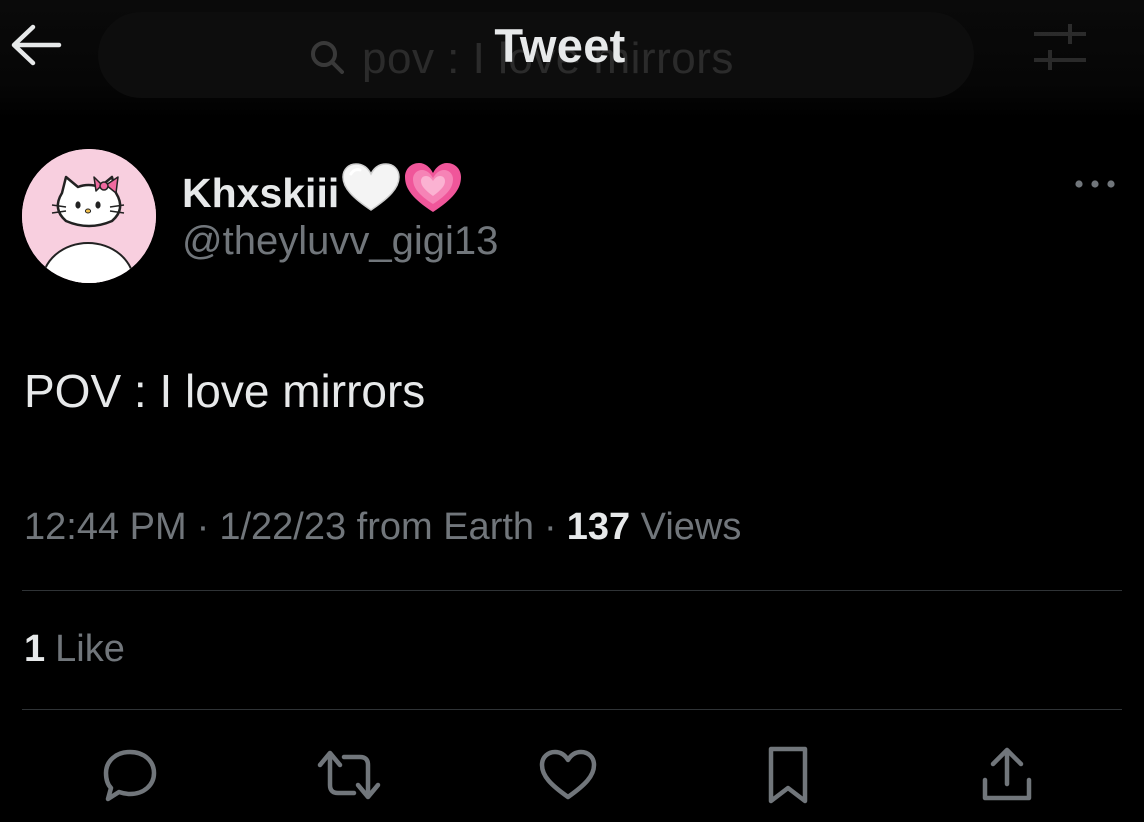  I want to click on share-icon, so click(1007, 777).